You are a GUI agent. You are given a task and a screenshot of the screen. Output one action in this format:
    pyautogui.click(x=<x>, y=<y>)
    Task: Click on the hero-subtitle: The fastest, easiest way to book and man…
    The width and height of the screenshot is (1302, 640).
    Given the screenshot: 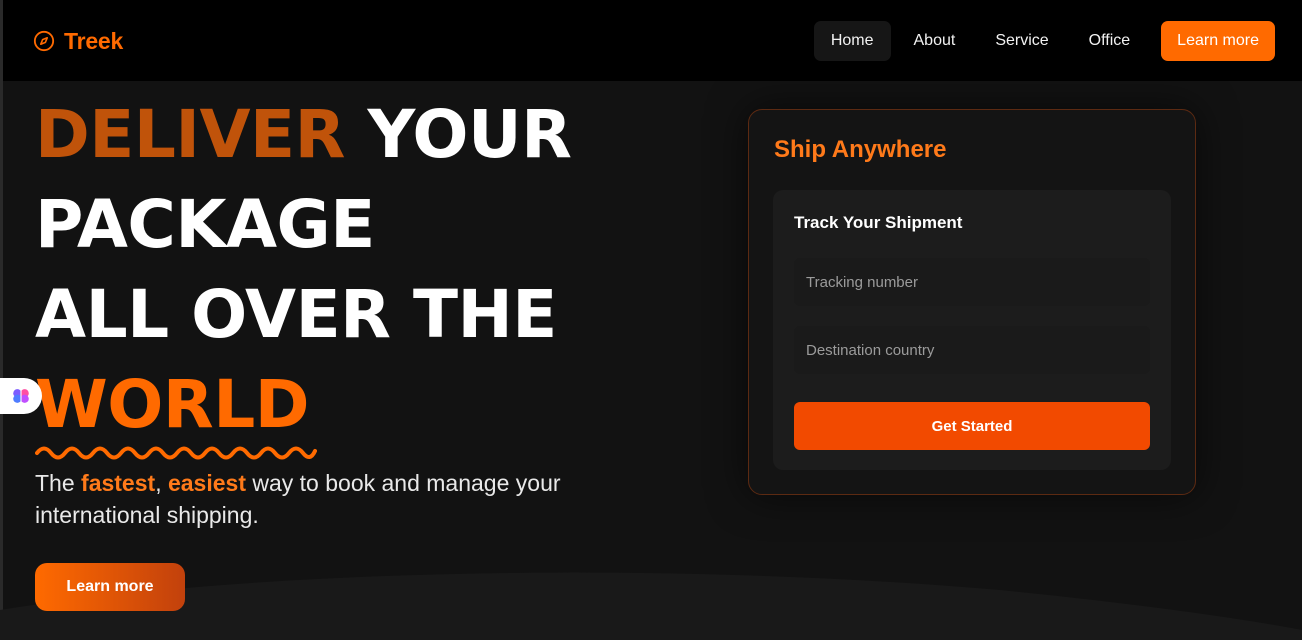 What is the action you would take?
    pyautogui.click(x=315, y=499)
    